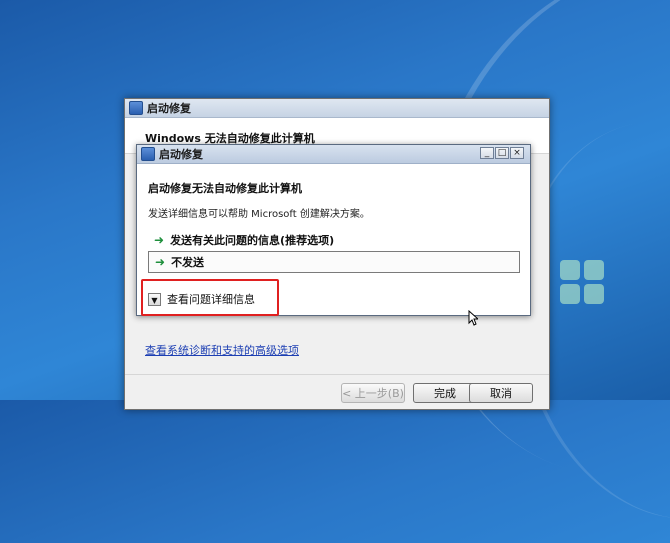 This screenshot has height=543, width=670. What do you see at coordinates (334, 262) in the screenshot?
I see `dont-send-option: ➜ 不发送` at bounding box center [334, 262].